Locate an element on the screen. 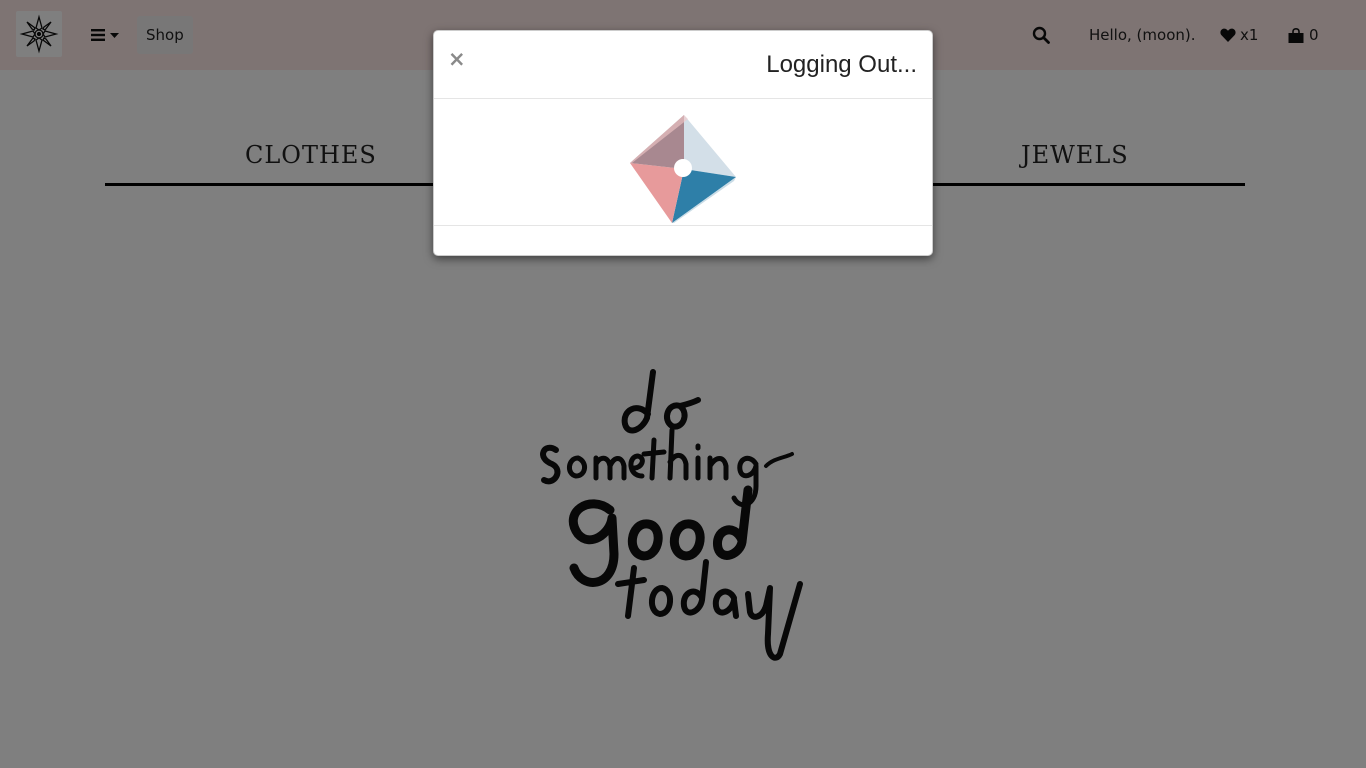  modal-body is located at coordinates (683, 162).